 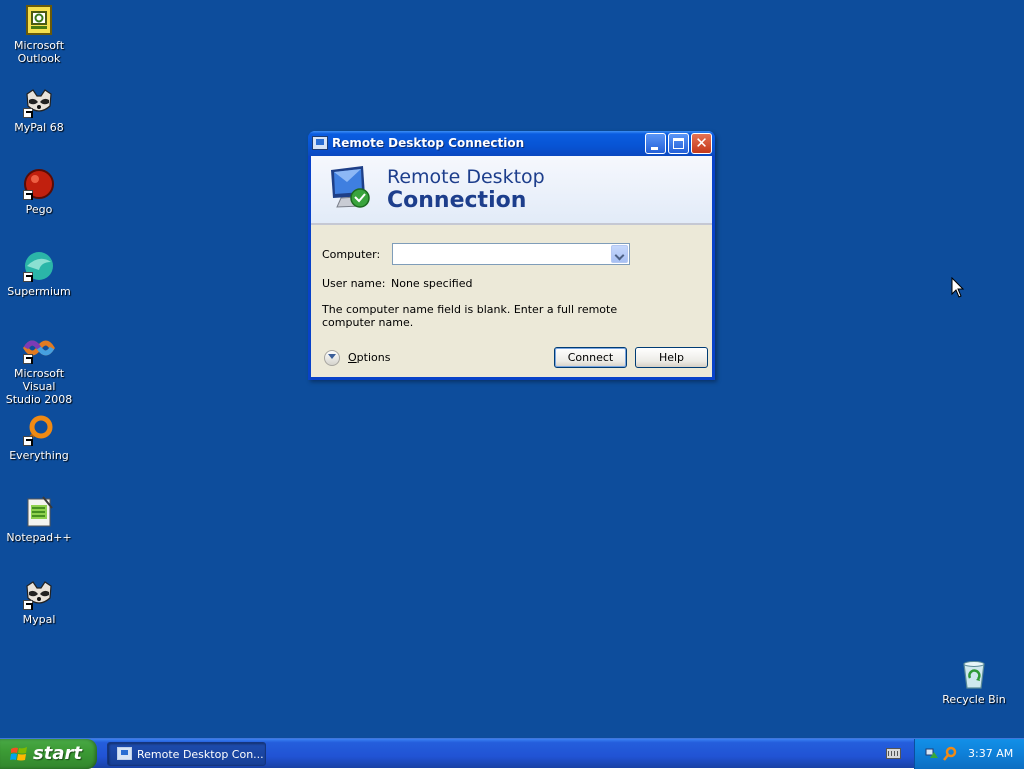 What do you see at coordinates (671, 357) in the screenshot?
I see `help-button: Help` at bounding box center [671, 357].